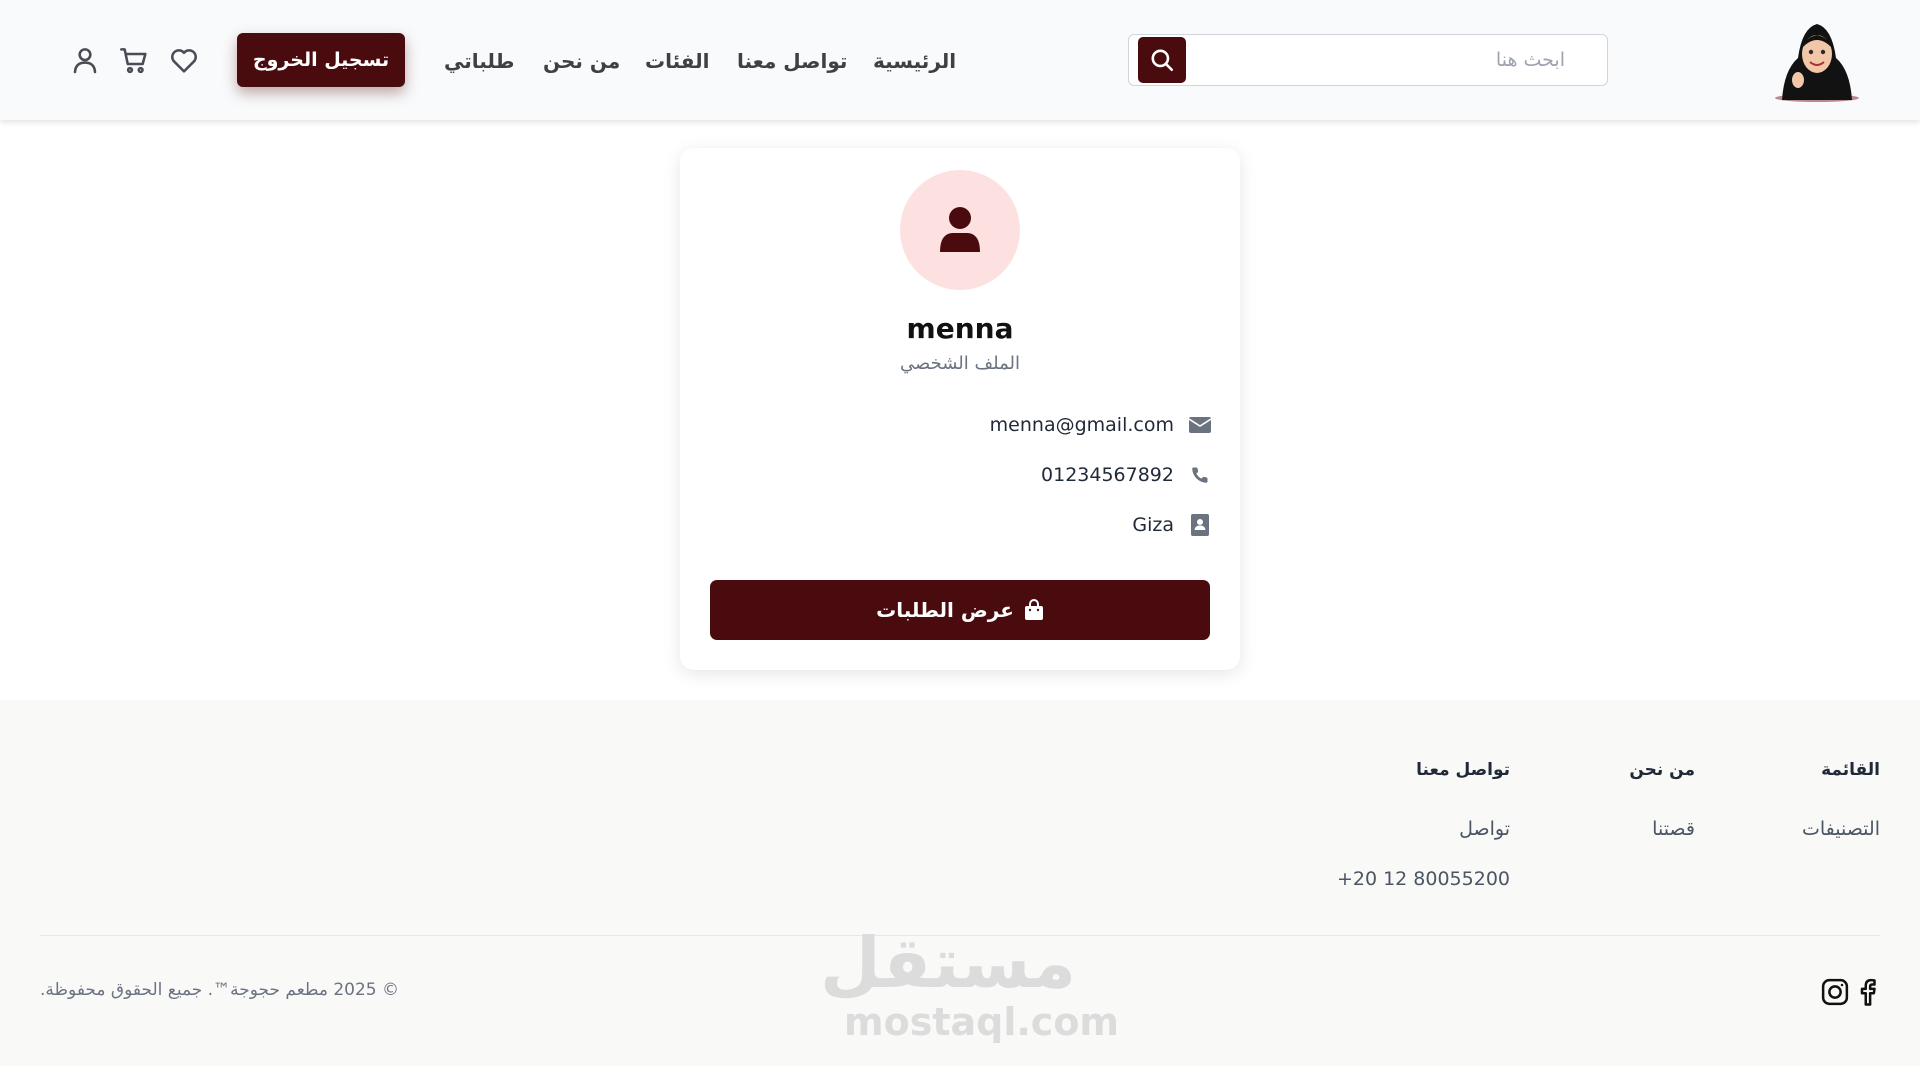  Describe the element at coordinates (1107, 475) in the screenshot. I see `phone-value: 01234567892` at that location.